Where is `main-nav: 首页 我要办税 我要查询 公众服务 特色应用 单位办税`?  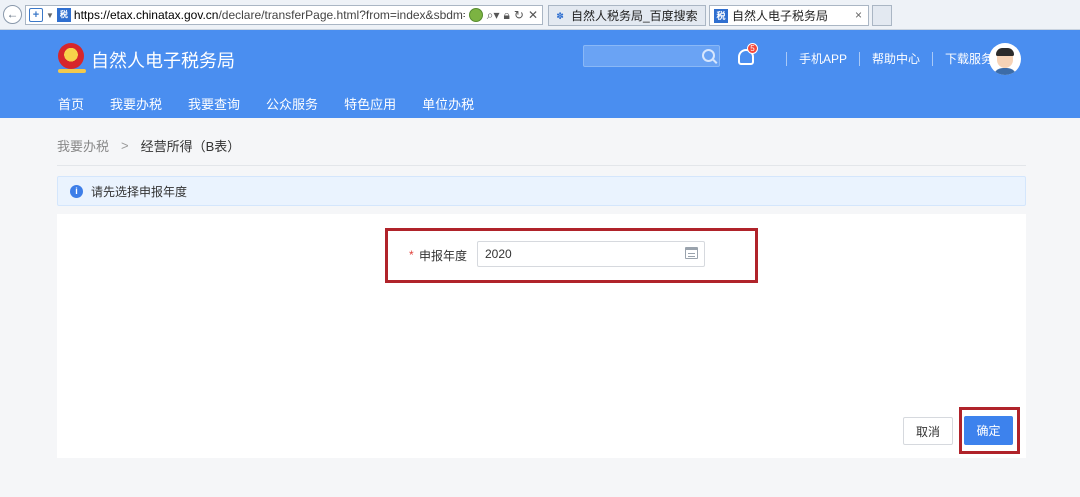
main-nav: 首页 我要办税 我要查询 公众服务 特色应用 单位办税 is located at coordinates (279, 103).